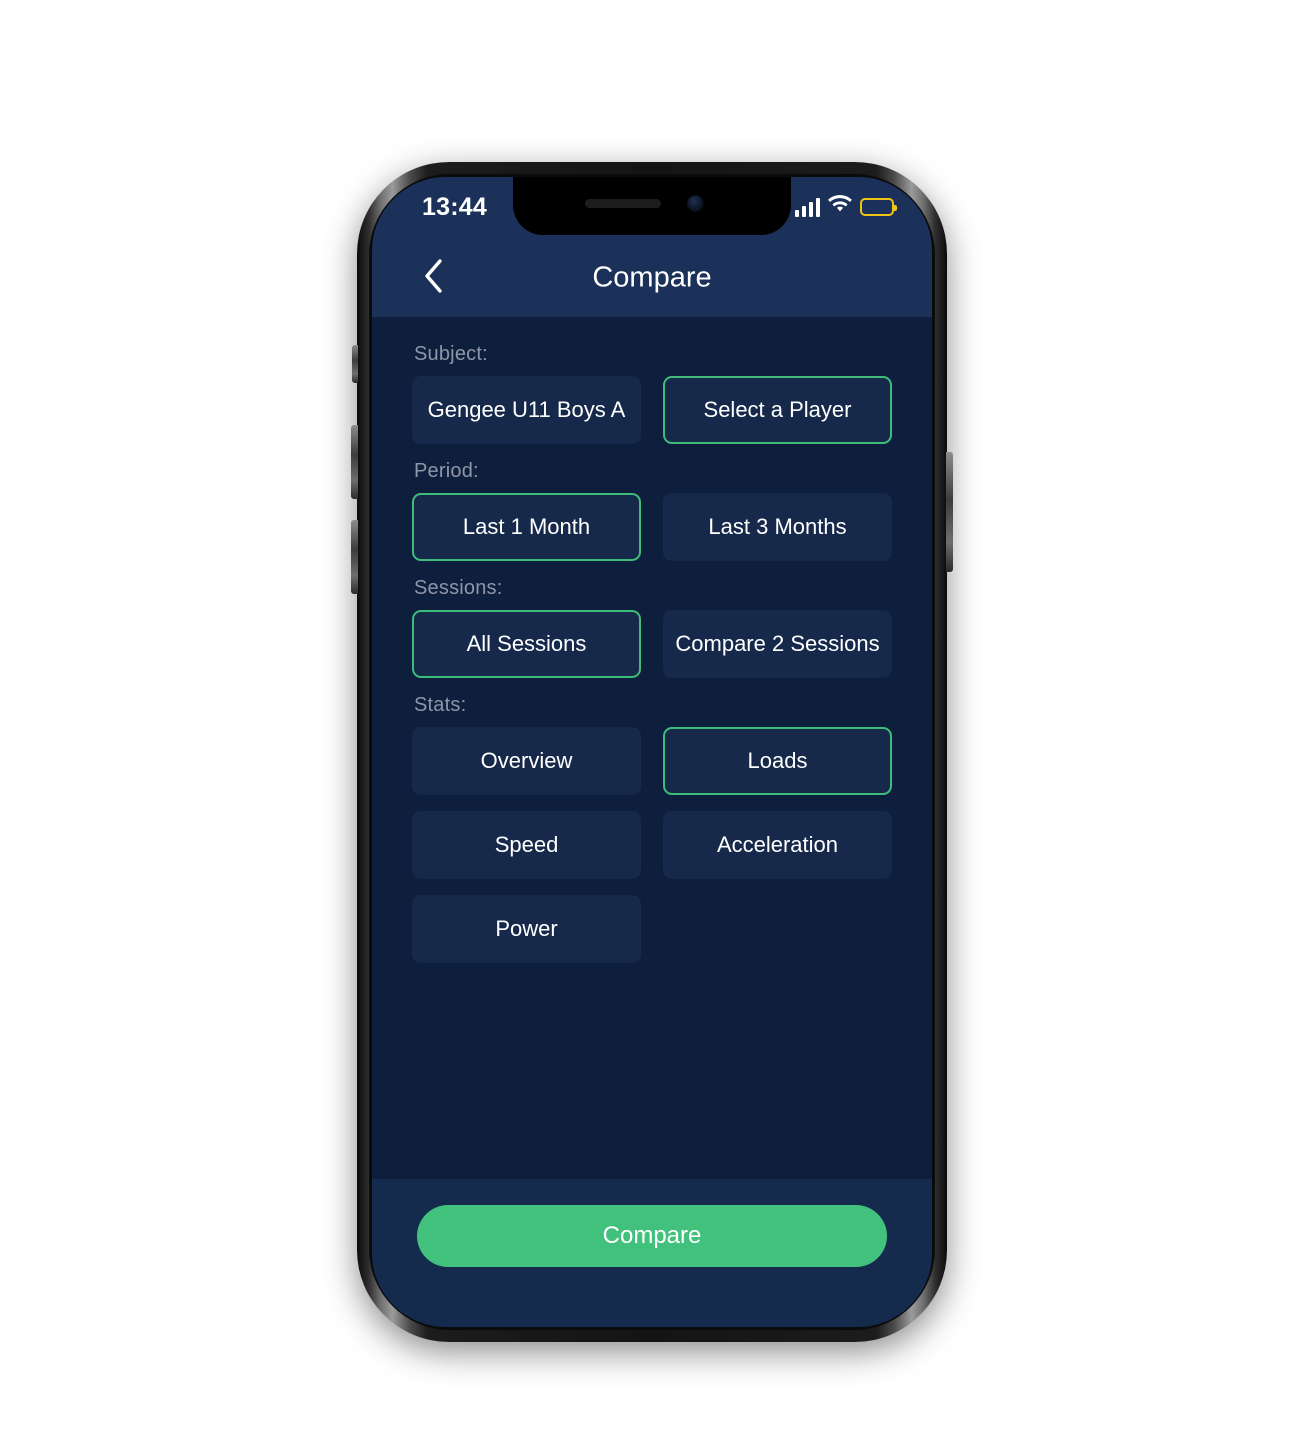 This screenshot has height=1448, width=1308. I want to click on status-bar-indicators, so click(846, 207).